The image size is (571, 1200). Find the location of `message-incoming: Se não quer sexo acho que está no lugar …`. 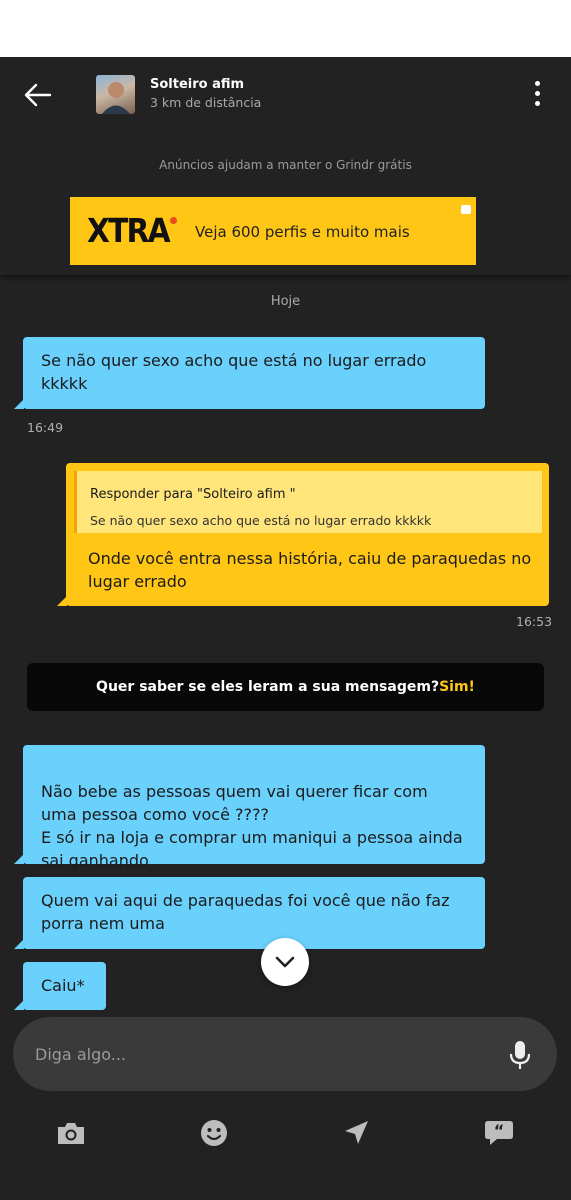

message-incoming: Se não quer sexo acho que está no lugar … is located at coordinates (249, 373).